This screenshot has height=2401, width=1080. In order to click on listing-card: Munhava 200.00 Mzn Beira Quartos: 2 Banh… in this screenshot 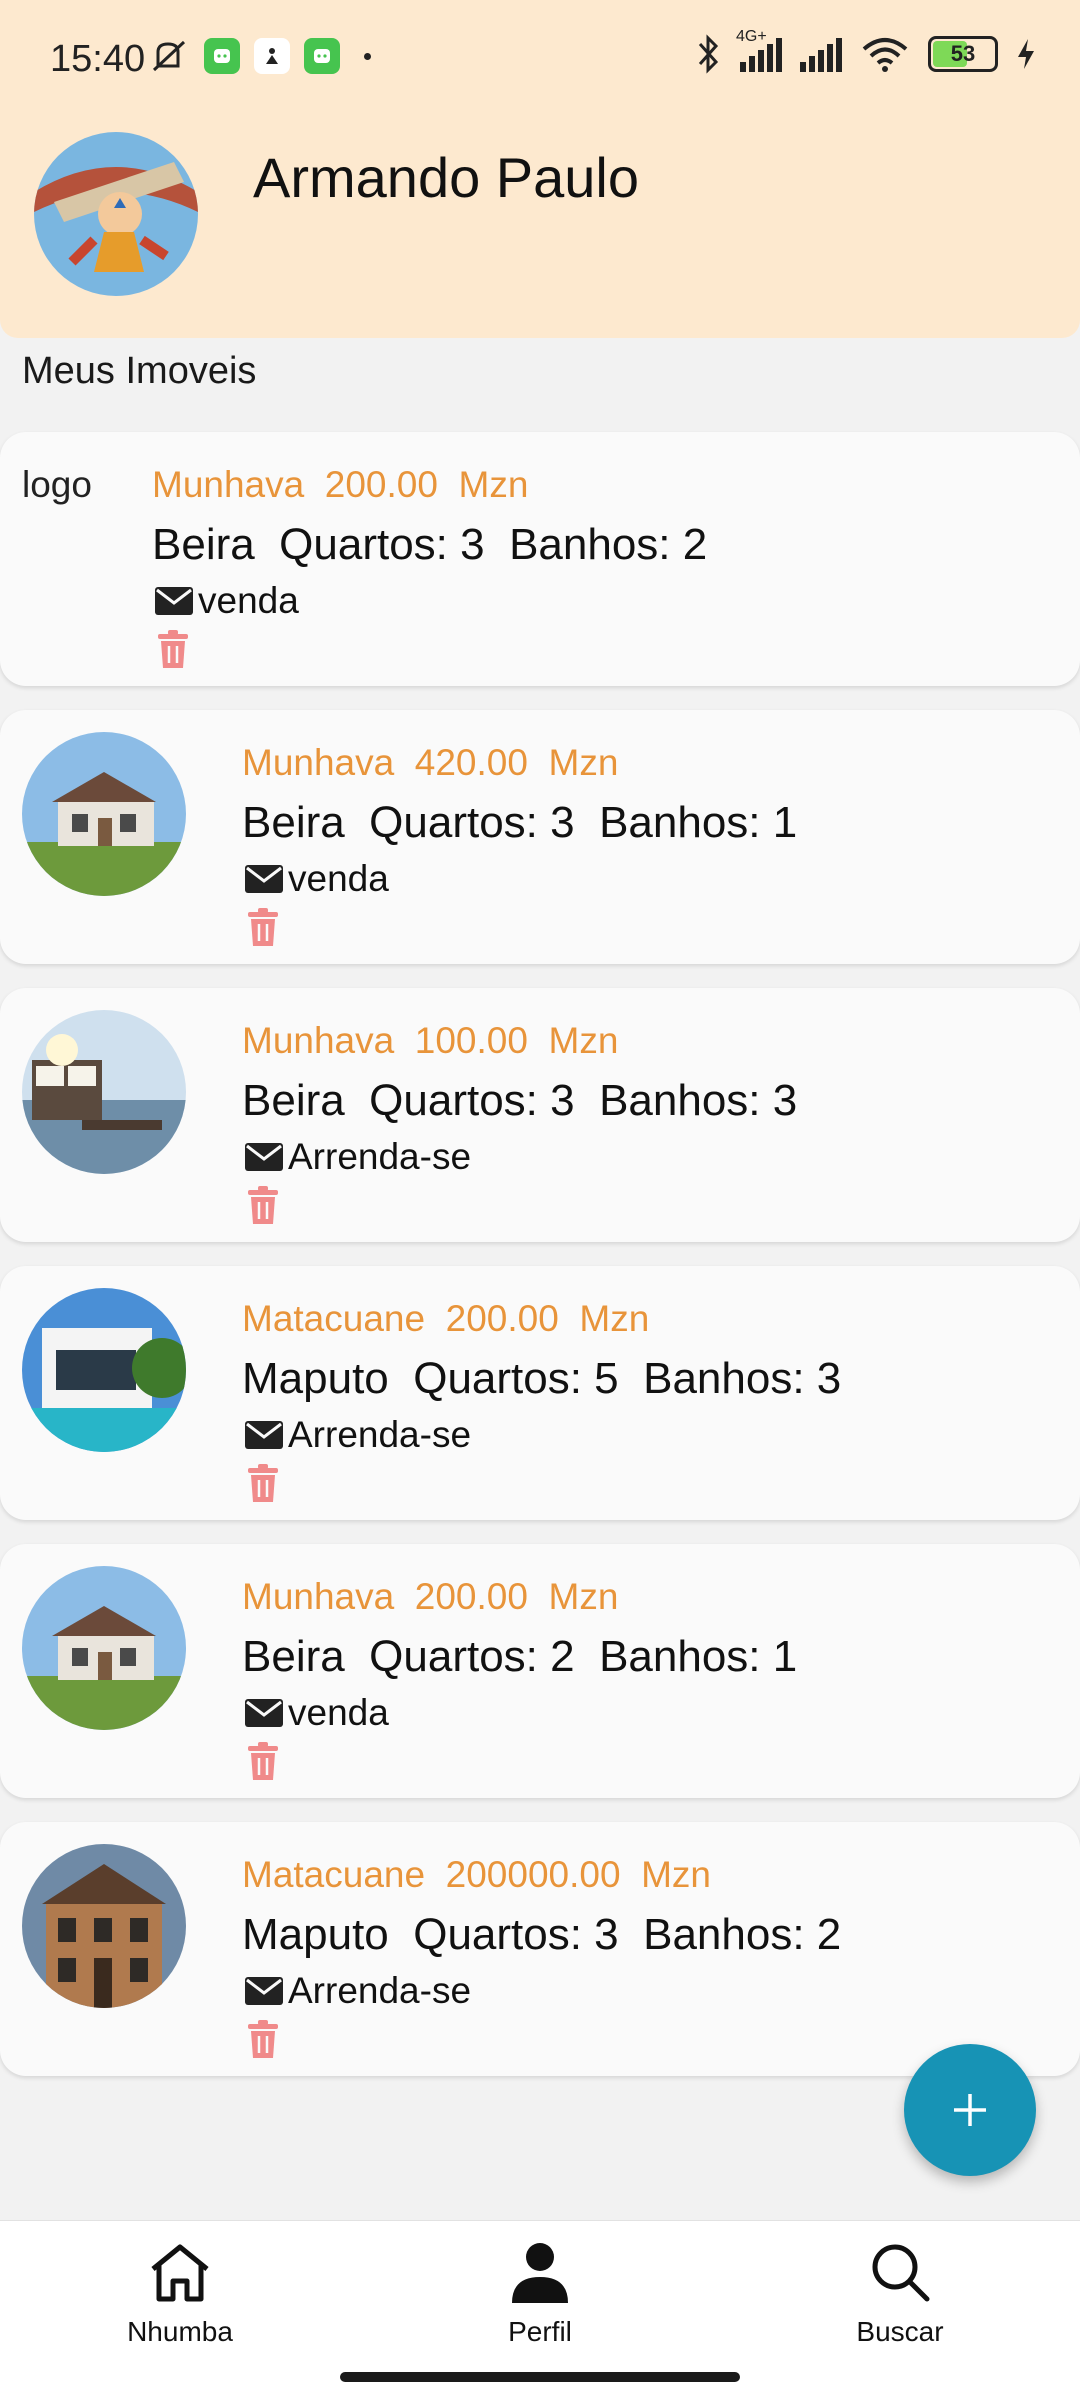, I will do `click(540, 1671)`.